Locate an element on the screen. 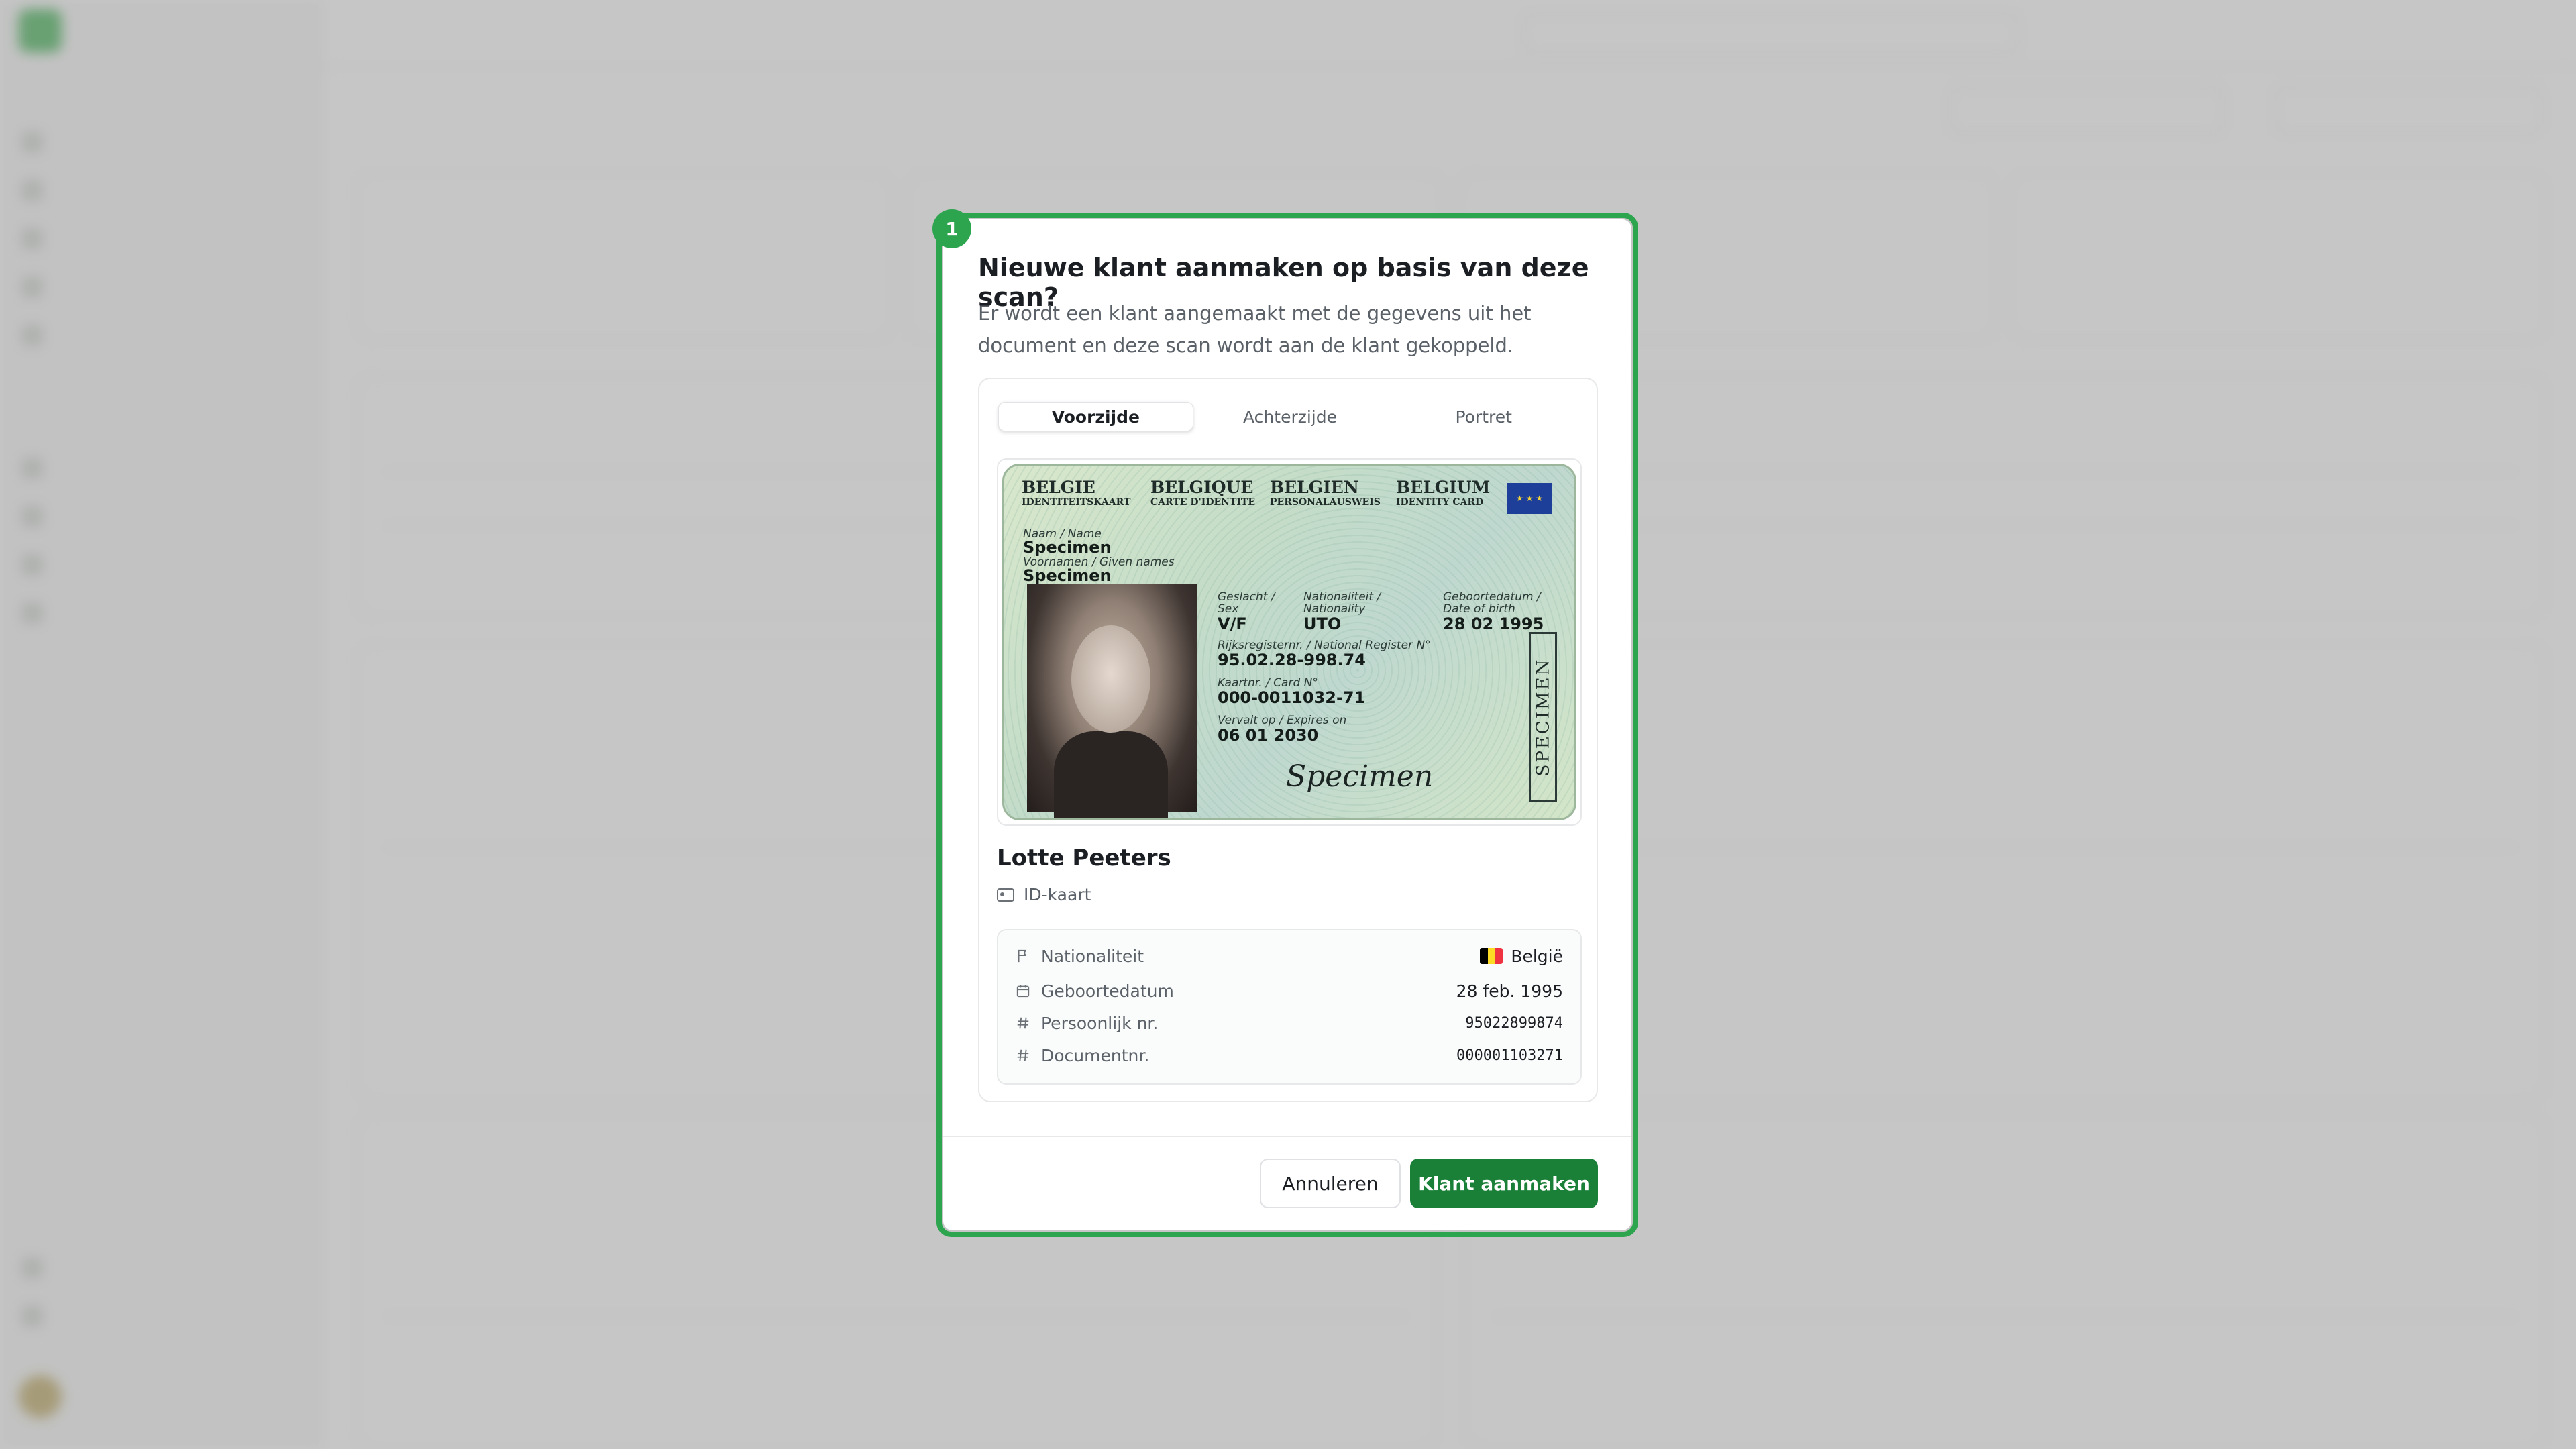 Image resolution: width=2576 pixels, height=1449 pixels. card-name-value: Specimen is located at coordinates (1067, 547).